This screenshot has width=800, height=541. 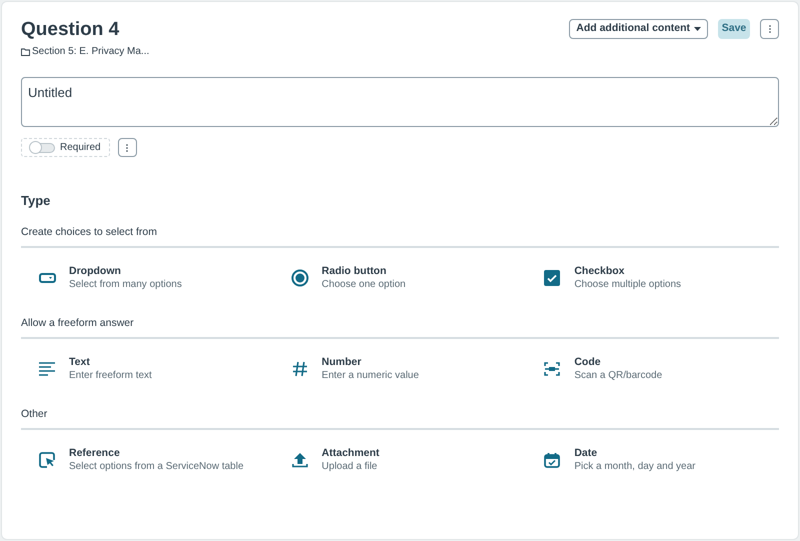 What do you see at coordinates (364, 285) in the screenshot?
I see `option-description: Choose one option` at bounding box center [364, 285].